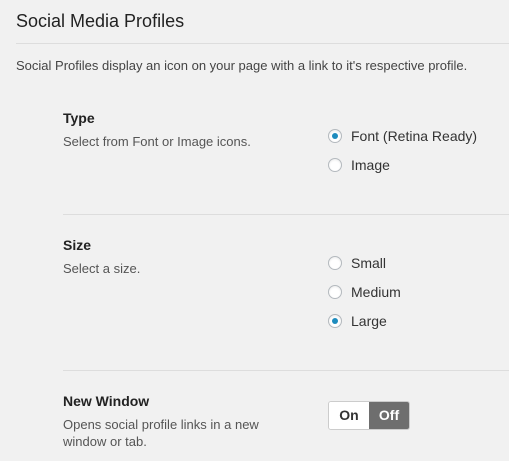 The height and width of the screenshot is (461, 509). Describe the element at coordinates (414, 136) in the screenshot. I see `type-radio-font-label: Font (Retina Ready)` at that location.